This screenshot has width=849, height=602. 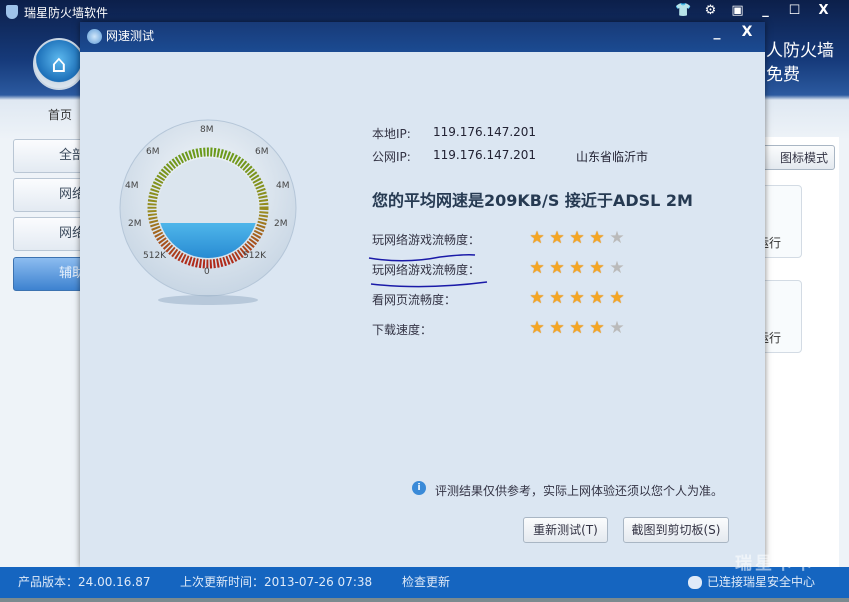 What do you see at coordinates (507, 330) in the screenshot?
I see `rating-row: 下载速度： ★ ★ ★ ★ ★` at bounding box center [507, 330].